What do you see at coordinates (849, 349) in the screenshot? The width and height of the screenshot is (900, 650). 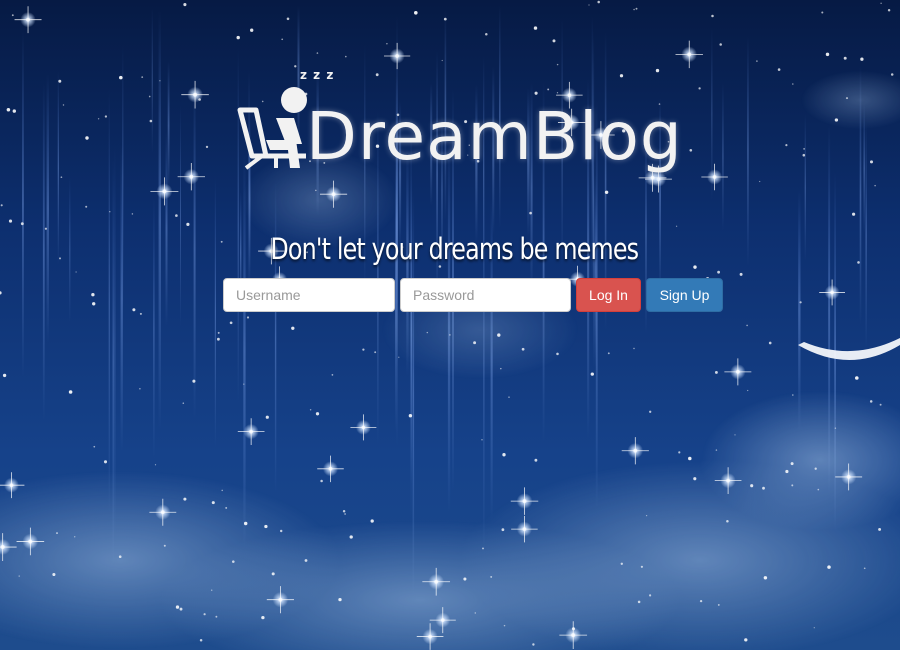 I see `crescent-moon` at bounding box center [849, 349].